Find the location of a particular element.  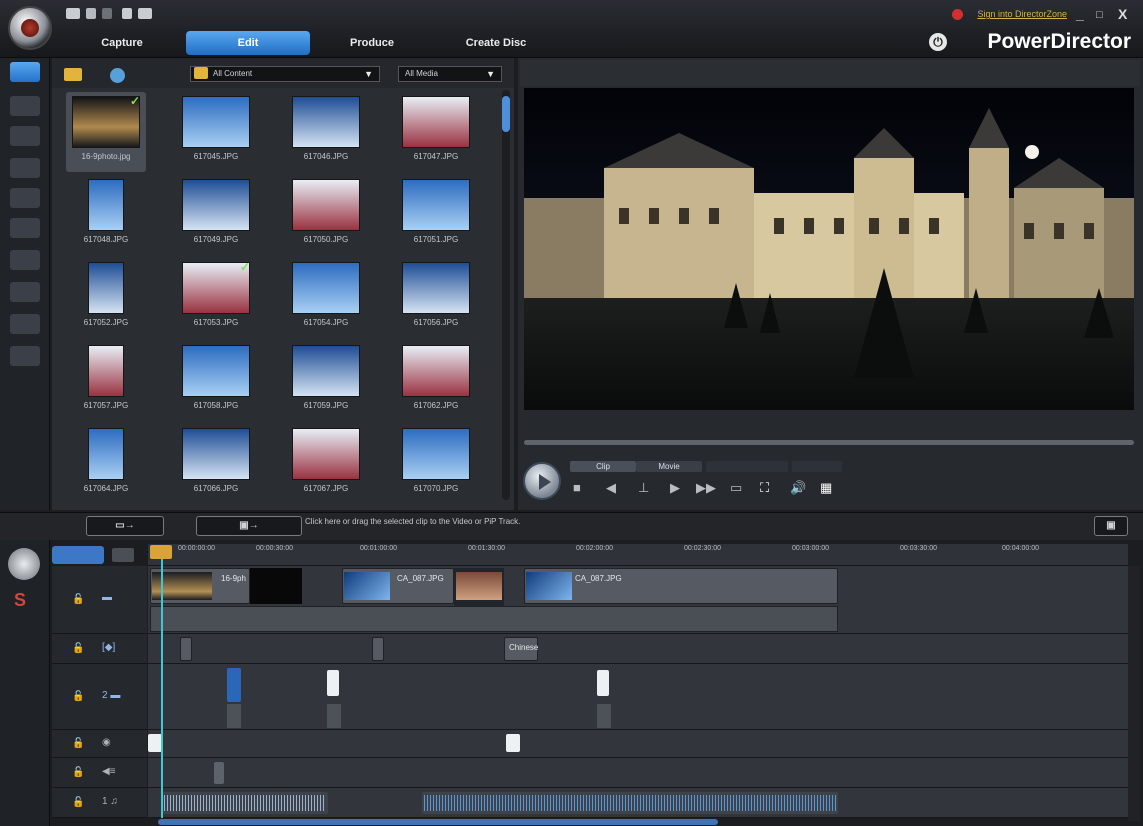

subtitle-room-icon is located at coordinates (25, 356).